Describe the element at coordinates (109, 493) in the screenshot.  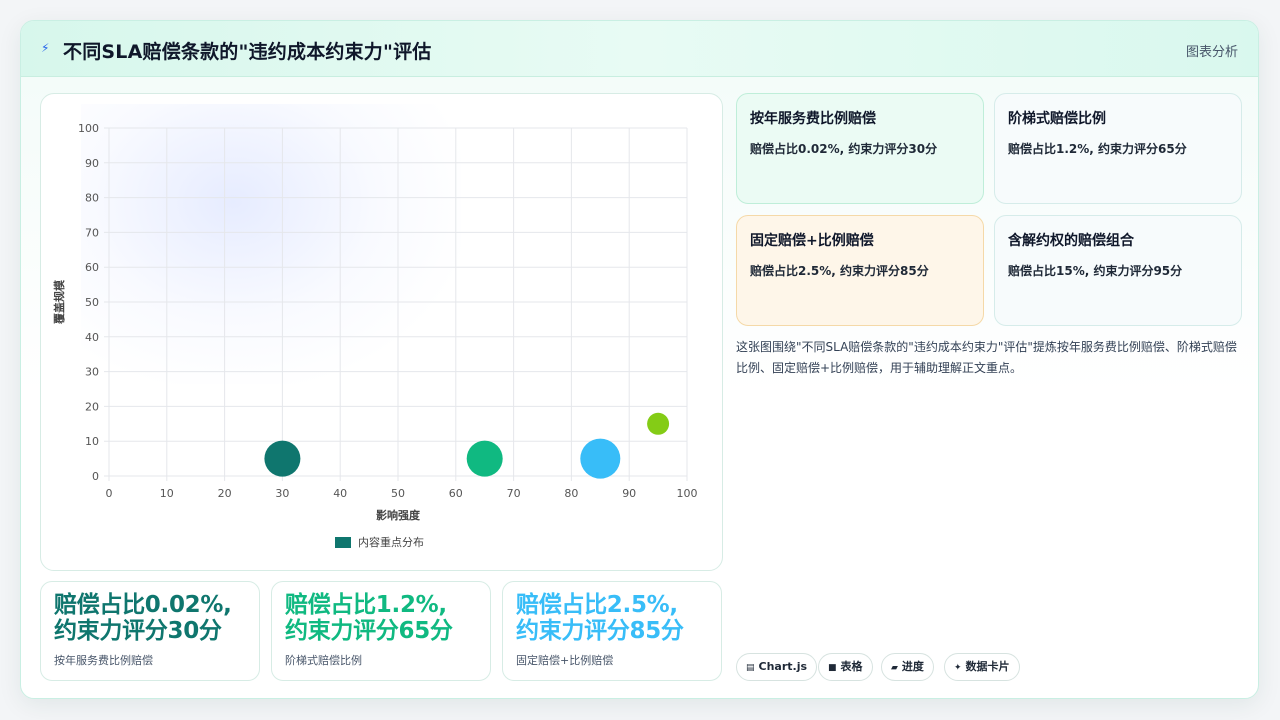
I see `x-tick-label: 0` at that location.